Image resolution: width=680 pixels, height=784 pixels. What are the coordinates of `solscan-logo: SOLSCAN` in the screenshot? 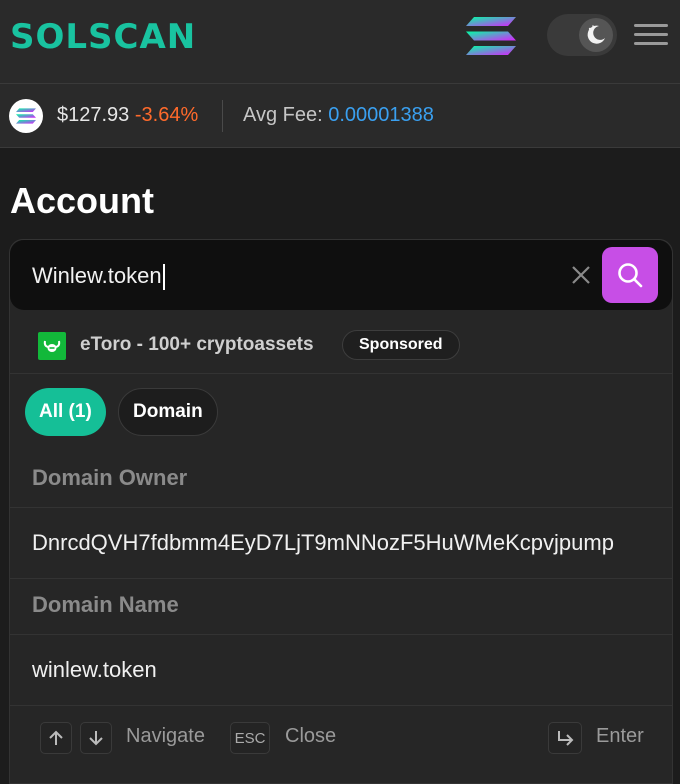 It's located at (103, 37).